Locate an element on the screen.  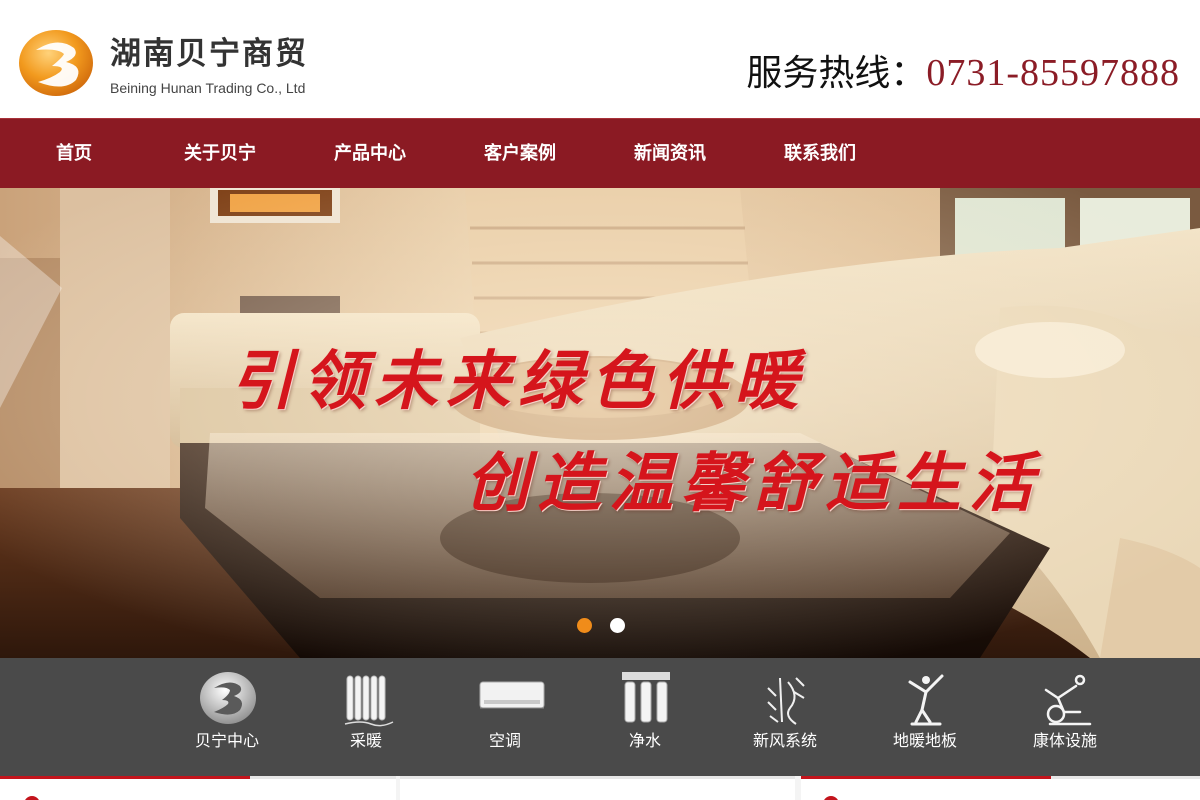
logo-english-name: Beining Hunan Trading Co., Ltd is located at coordinates (208, 88).